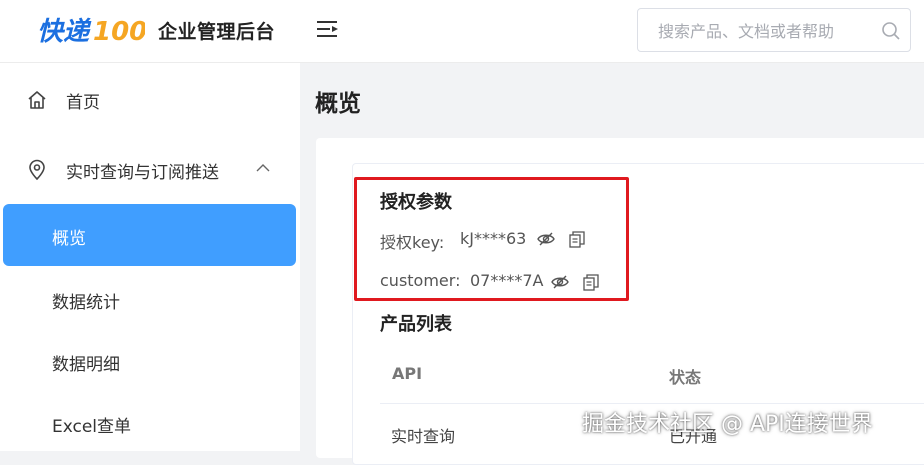 This screenshot has height=465, width=924. I want to click on sidebar-item-label: 实时查询与订阅推送, so click(142, 173).